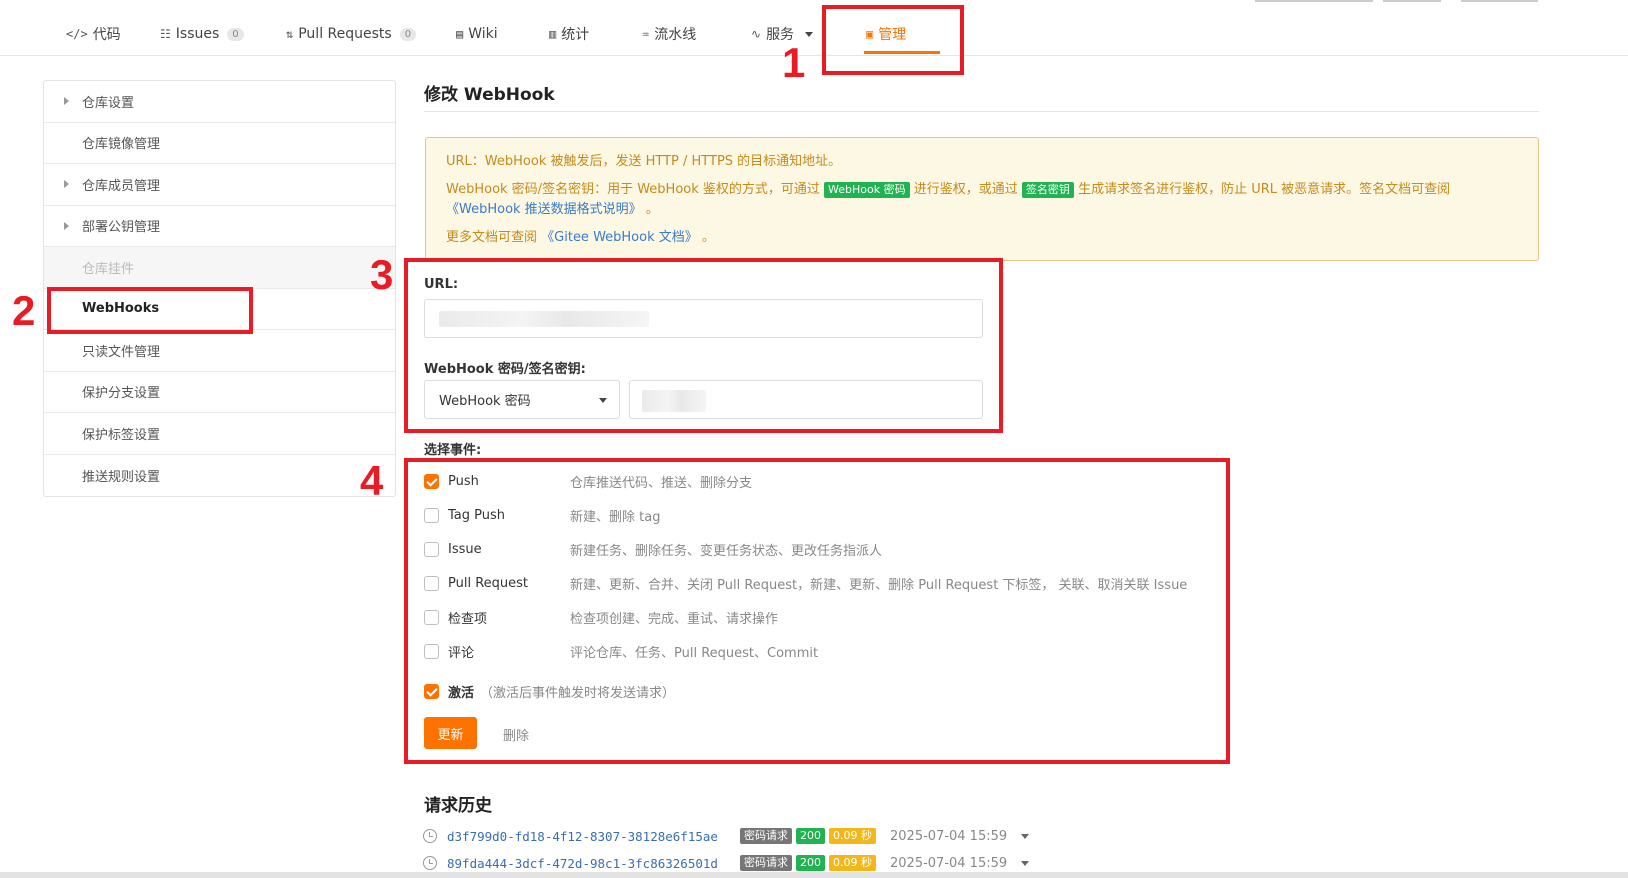 The width and height of the screenshot is (1628, 878). What do you see at coordinates (756, 34) in the screenshot?
I see `pulse-icon: ∿` at bounding box center [756, 34].